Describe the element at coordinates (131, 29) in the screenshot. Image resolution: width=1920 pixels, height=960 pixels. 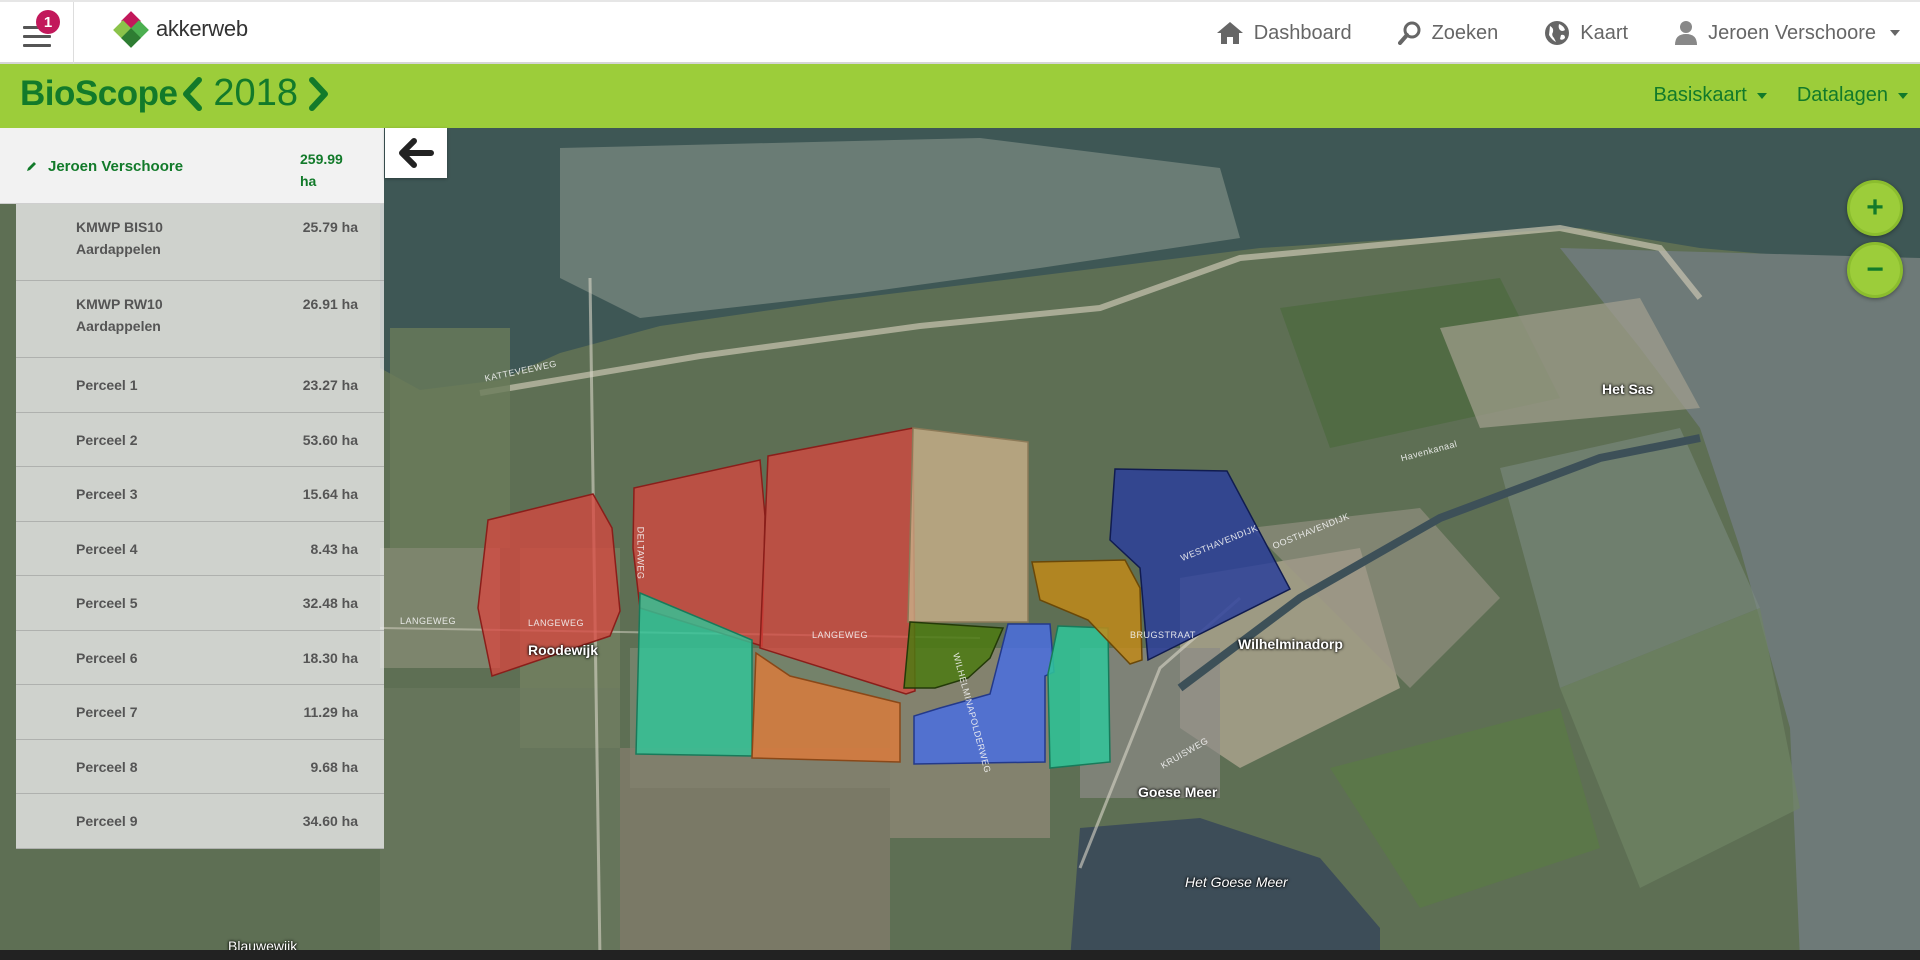
I see `akkerweb-logo-icon` at that location.